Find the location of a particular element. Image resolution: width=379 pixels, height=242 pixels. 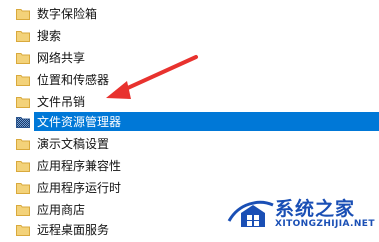

tree-item-label: 演示文稿设置 is located at coordinates (73, 144).